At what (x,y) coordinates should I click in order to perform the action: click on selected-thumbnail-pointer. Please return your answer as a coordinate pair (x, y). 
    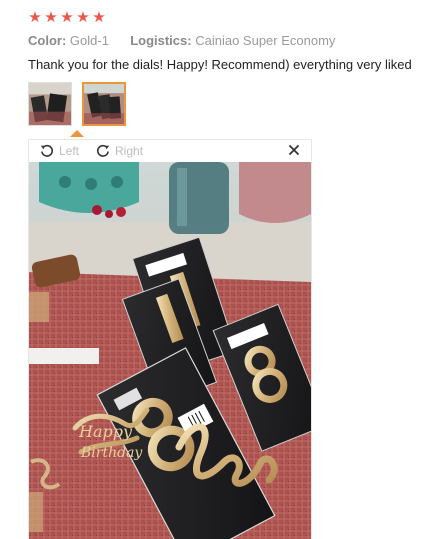
    Looking at the image, I should click on (77, 133).